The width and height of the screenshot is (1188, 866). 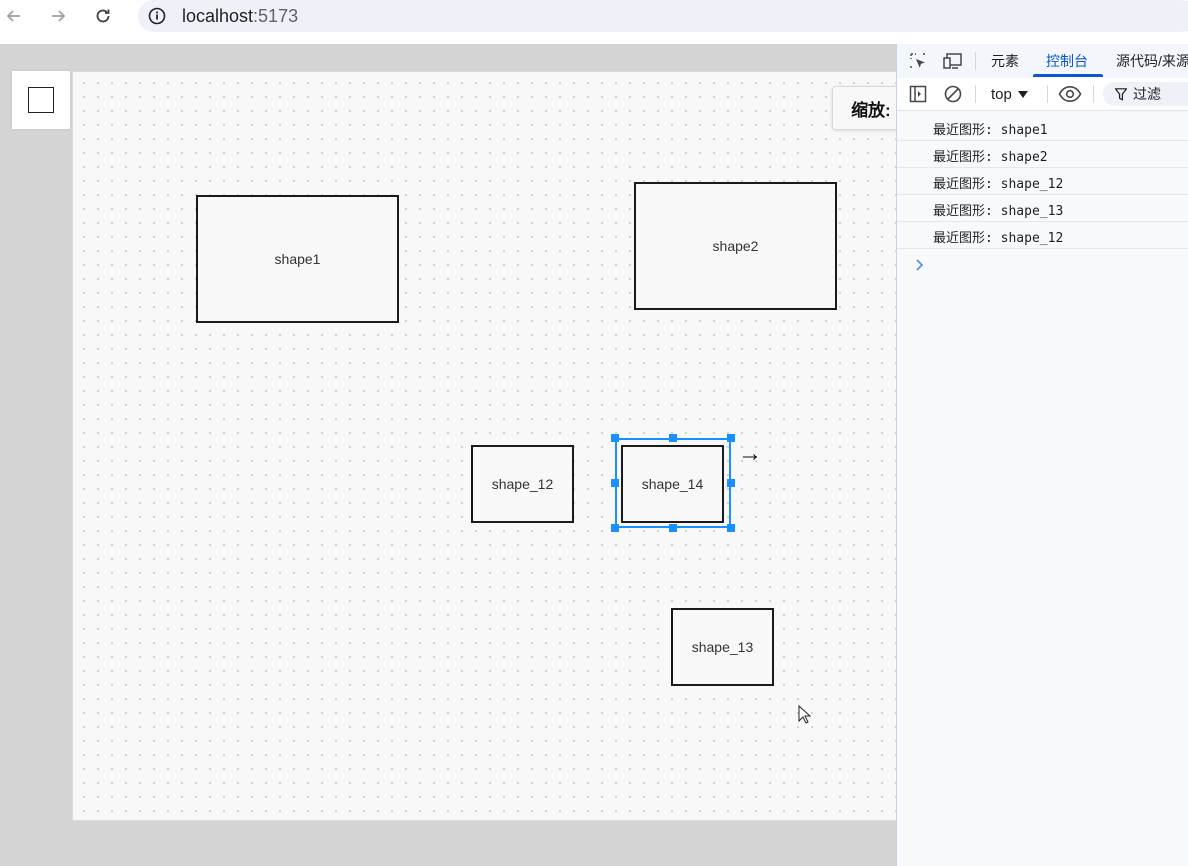 I want to click on filter-funnel-icon, so click(x=1121, y=94).